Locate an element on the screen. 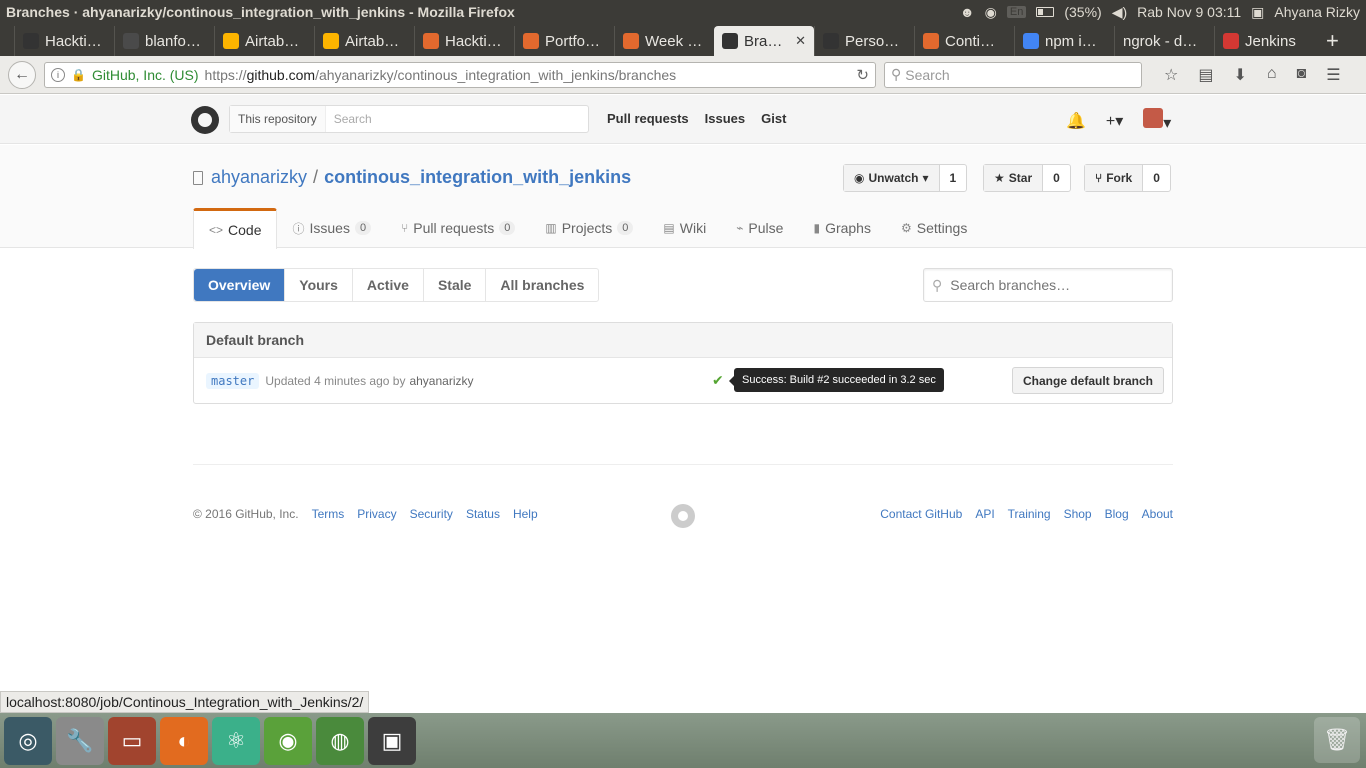  back-button: ← is located at coordinates (22, 74).